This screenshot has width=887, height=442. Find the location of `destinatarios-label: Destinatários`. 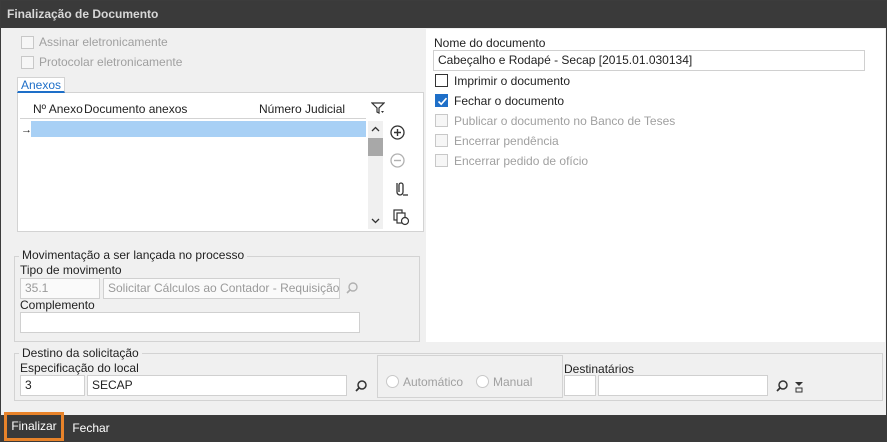

destinatarios-label: Destinatários is located at coordinates (599, 369).